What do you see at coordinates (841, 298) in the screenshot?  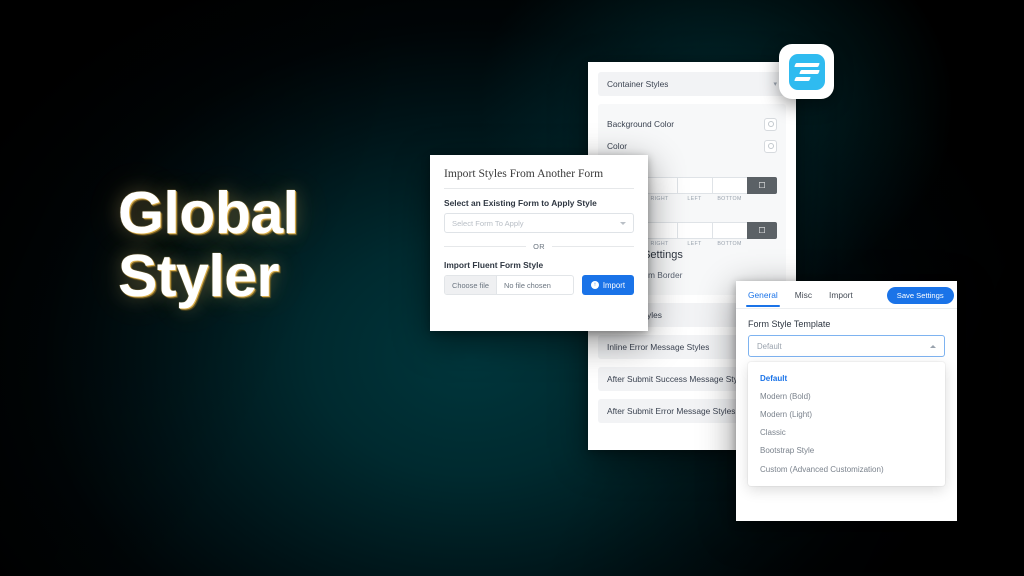 I see `tab-import: Import` at bounding box center [841, 298].